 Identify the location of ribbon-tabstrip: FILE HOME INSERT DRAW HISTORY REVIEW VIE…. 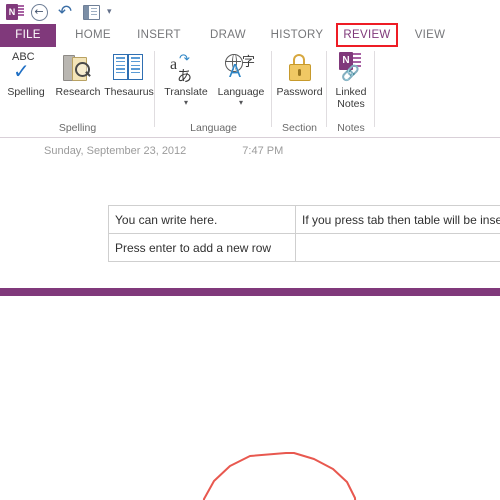
(250, 36).